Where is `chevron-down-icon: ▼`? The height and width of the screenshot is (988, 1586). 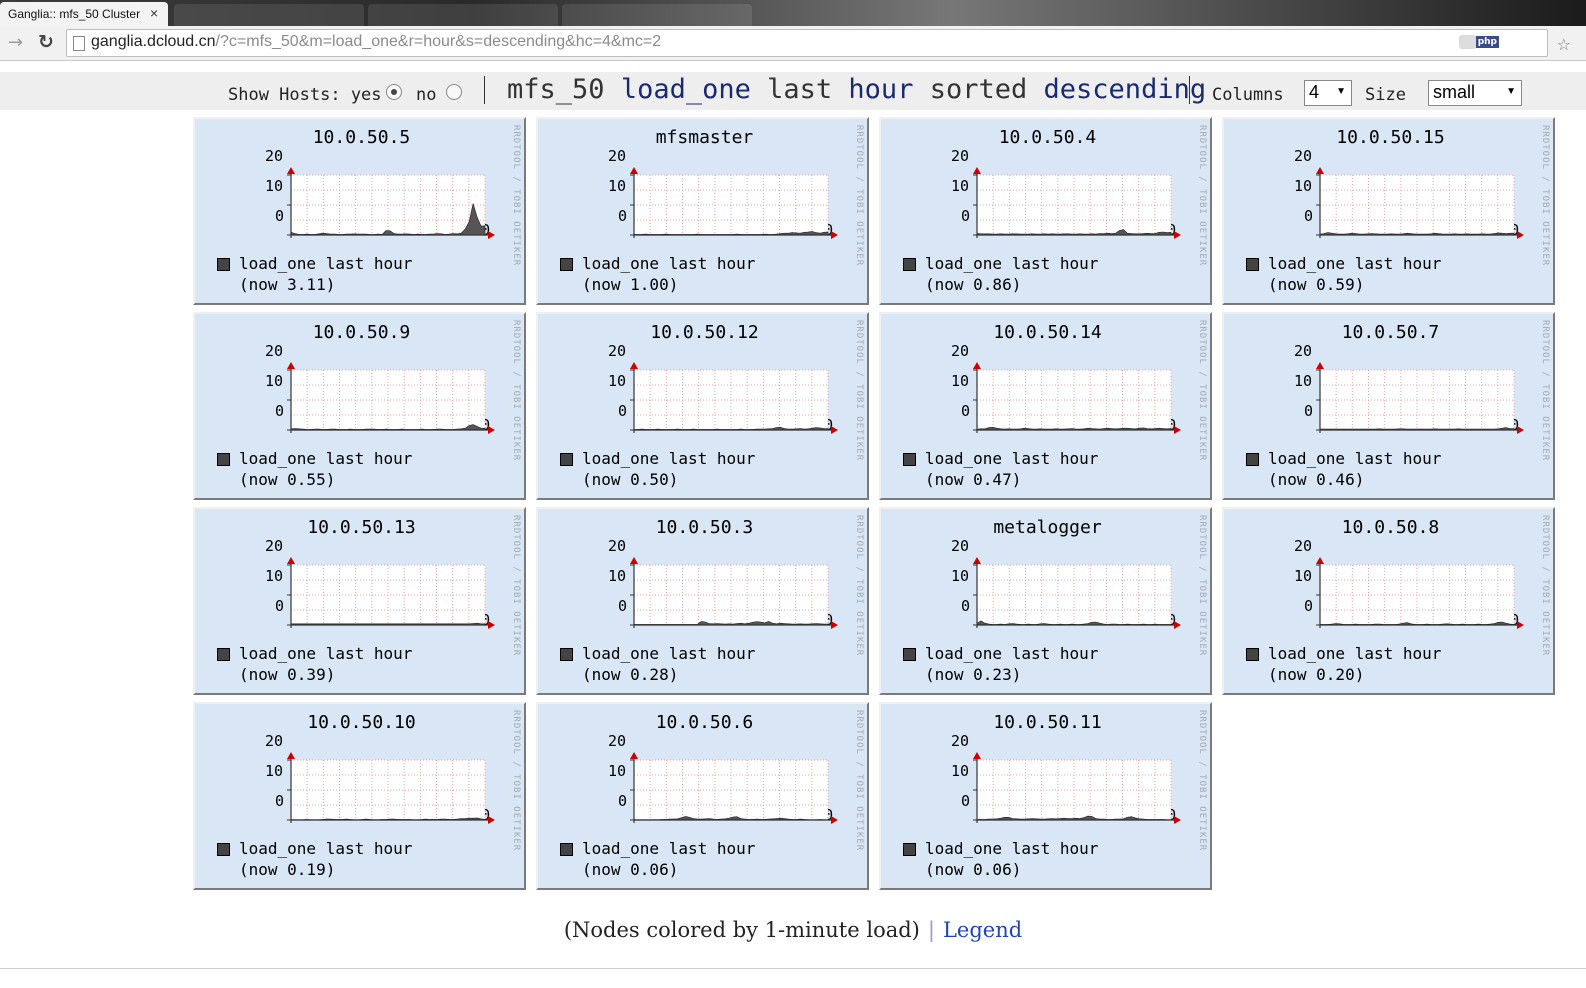 chevron-down-icon: ▼ is located at coordinates (1511, 91).